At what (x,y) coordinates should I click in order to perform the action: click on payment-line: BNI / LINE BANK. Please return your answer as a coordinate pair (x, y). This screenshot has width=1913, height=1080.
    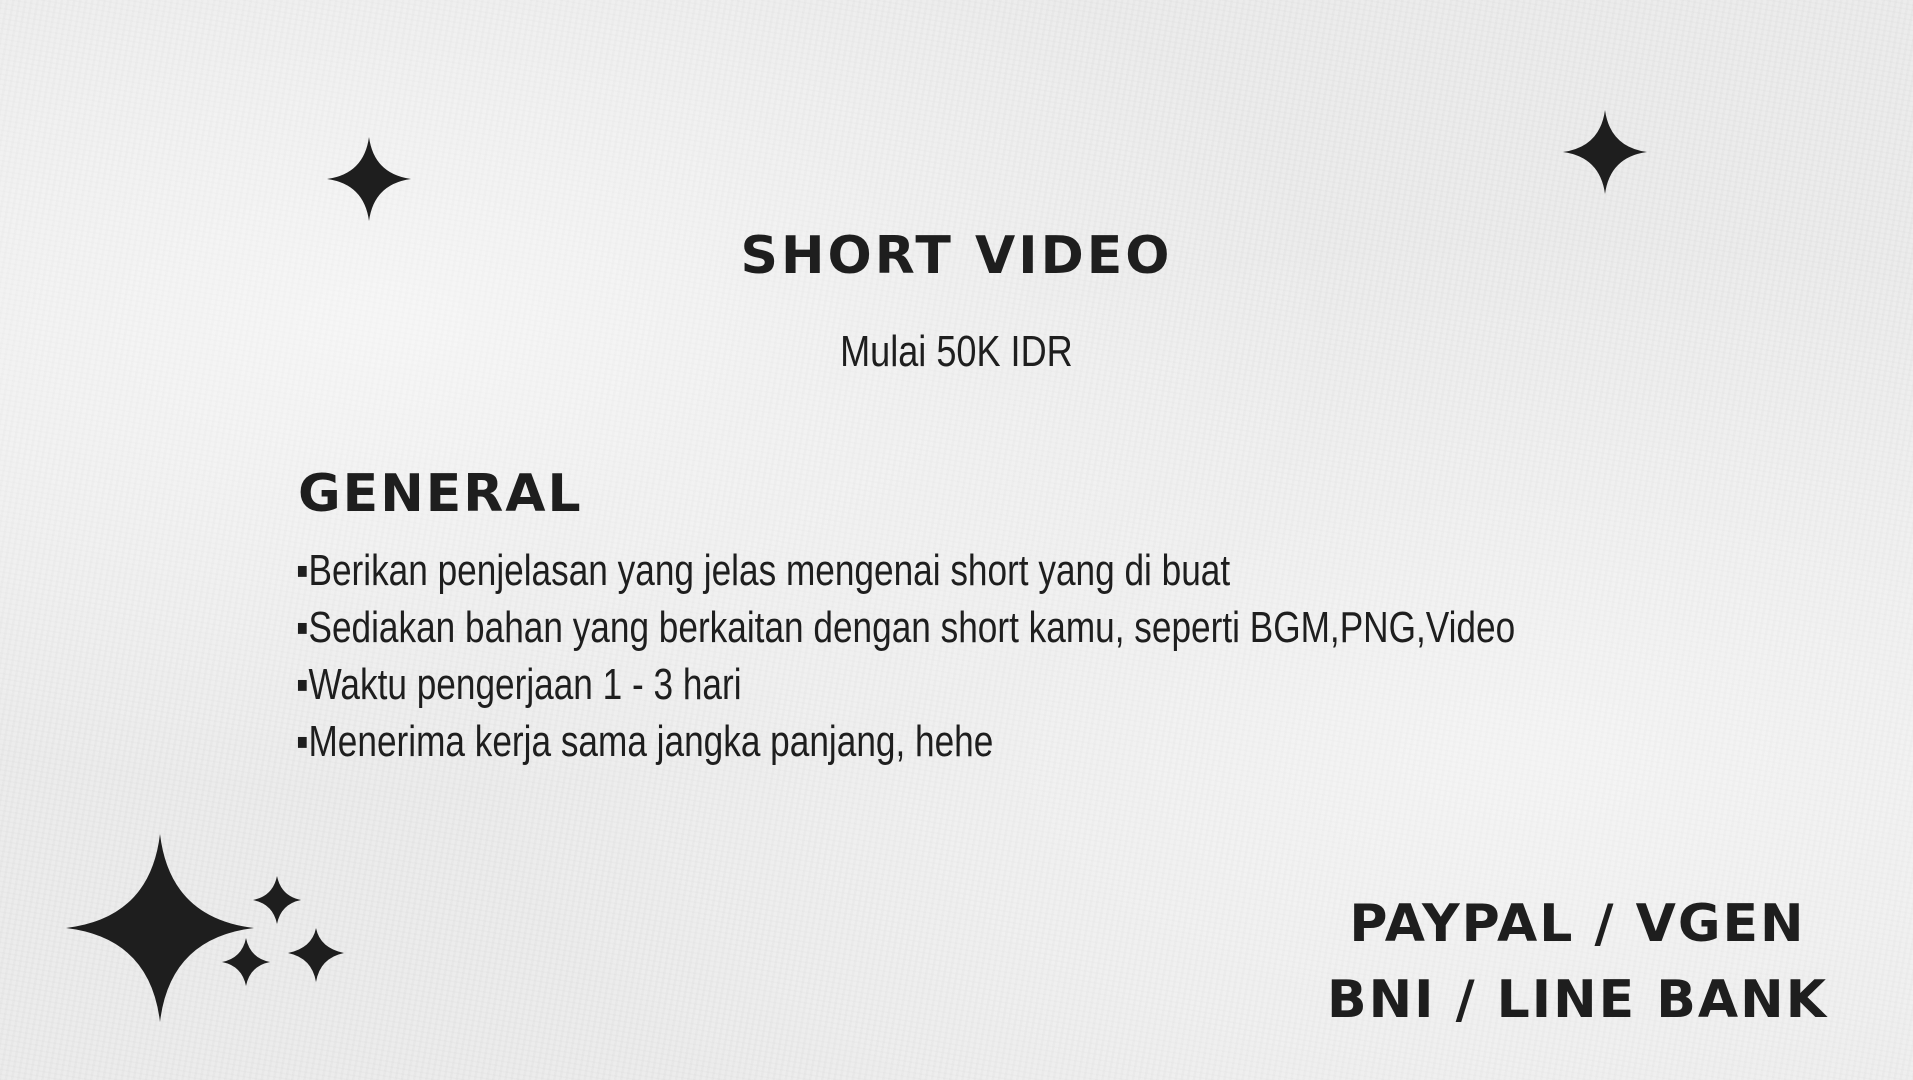
    Looking at the image, I should click on (1577, 1000).